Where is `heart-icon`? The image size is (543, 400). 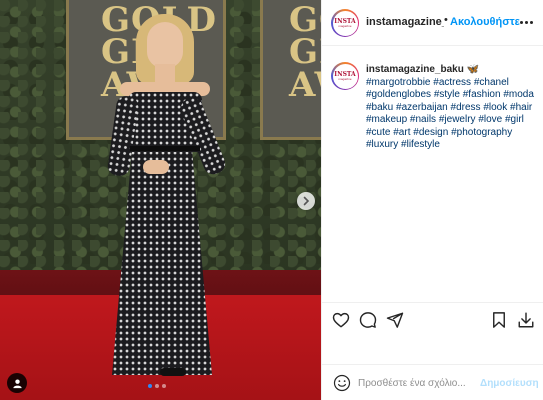 heart-icon is located at coordinates (341, 320).